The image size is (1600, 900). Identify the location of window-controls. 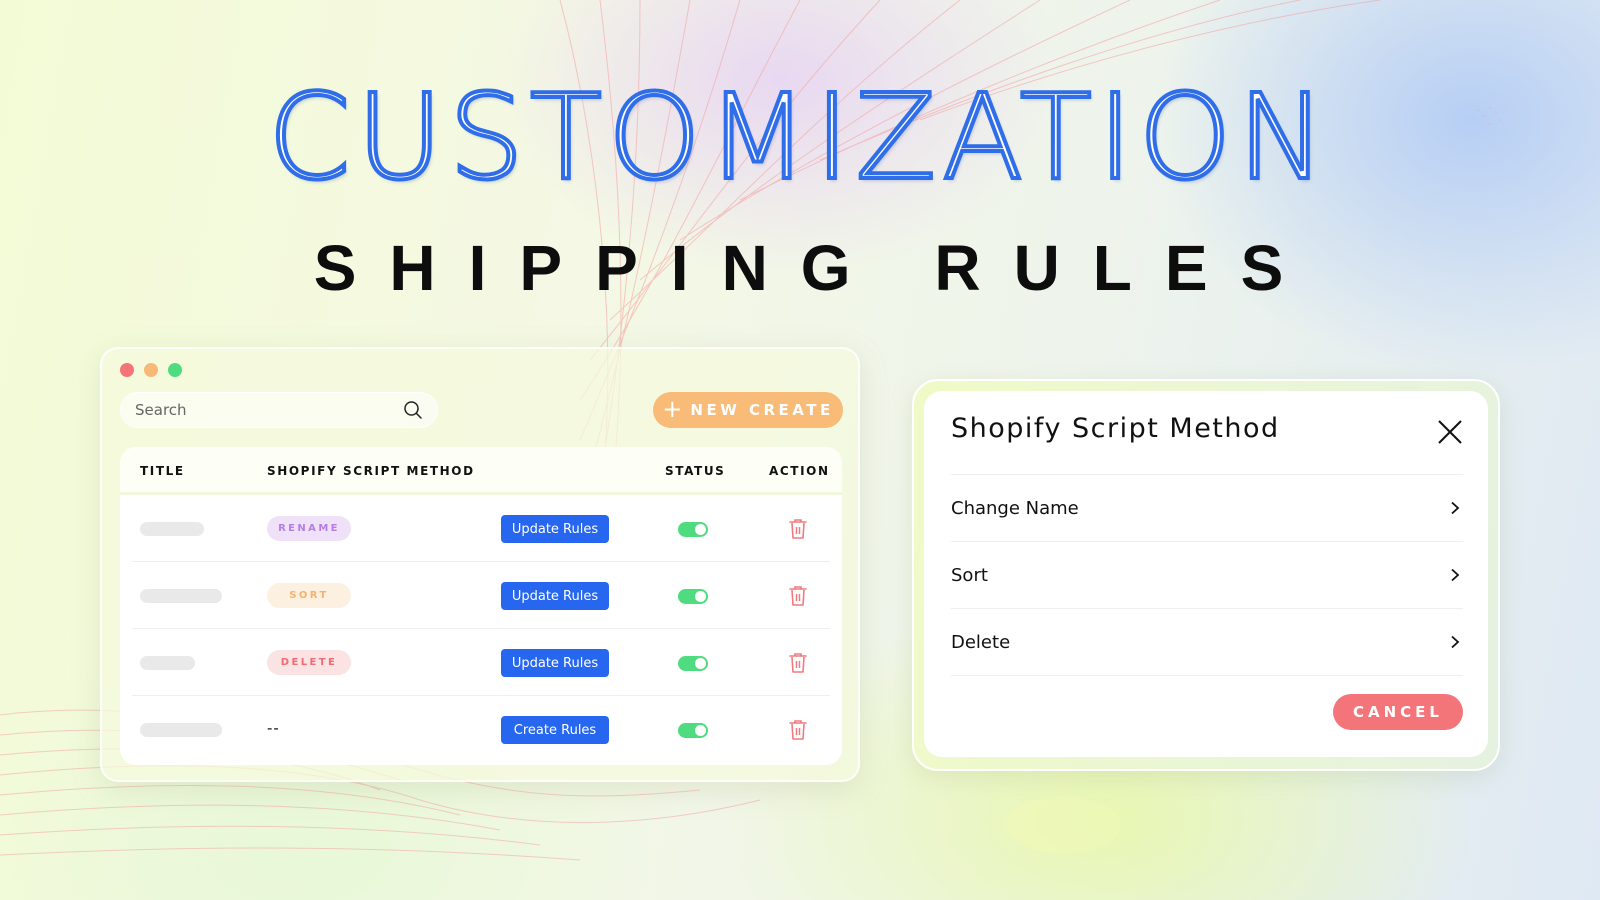
(151, 370).